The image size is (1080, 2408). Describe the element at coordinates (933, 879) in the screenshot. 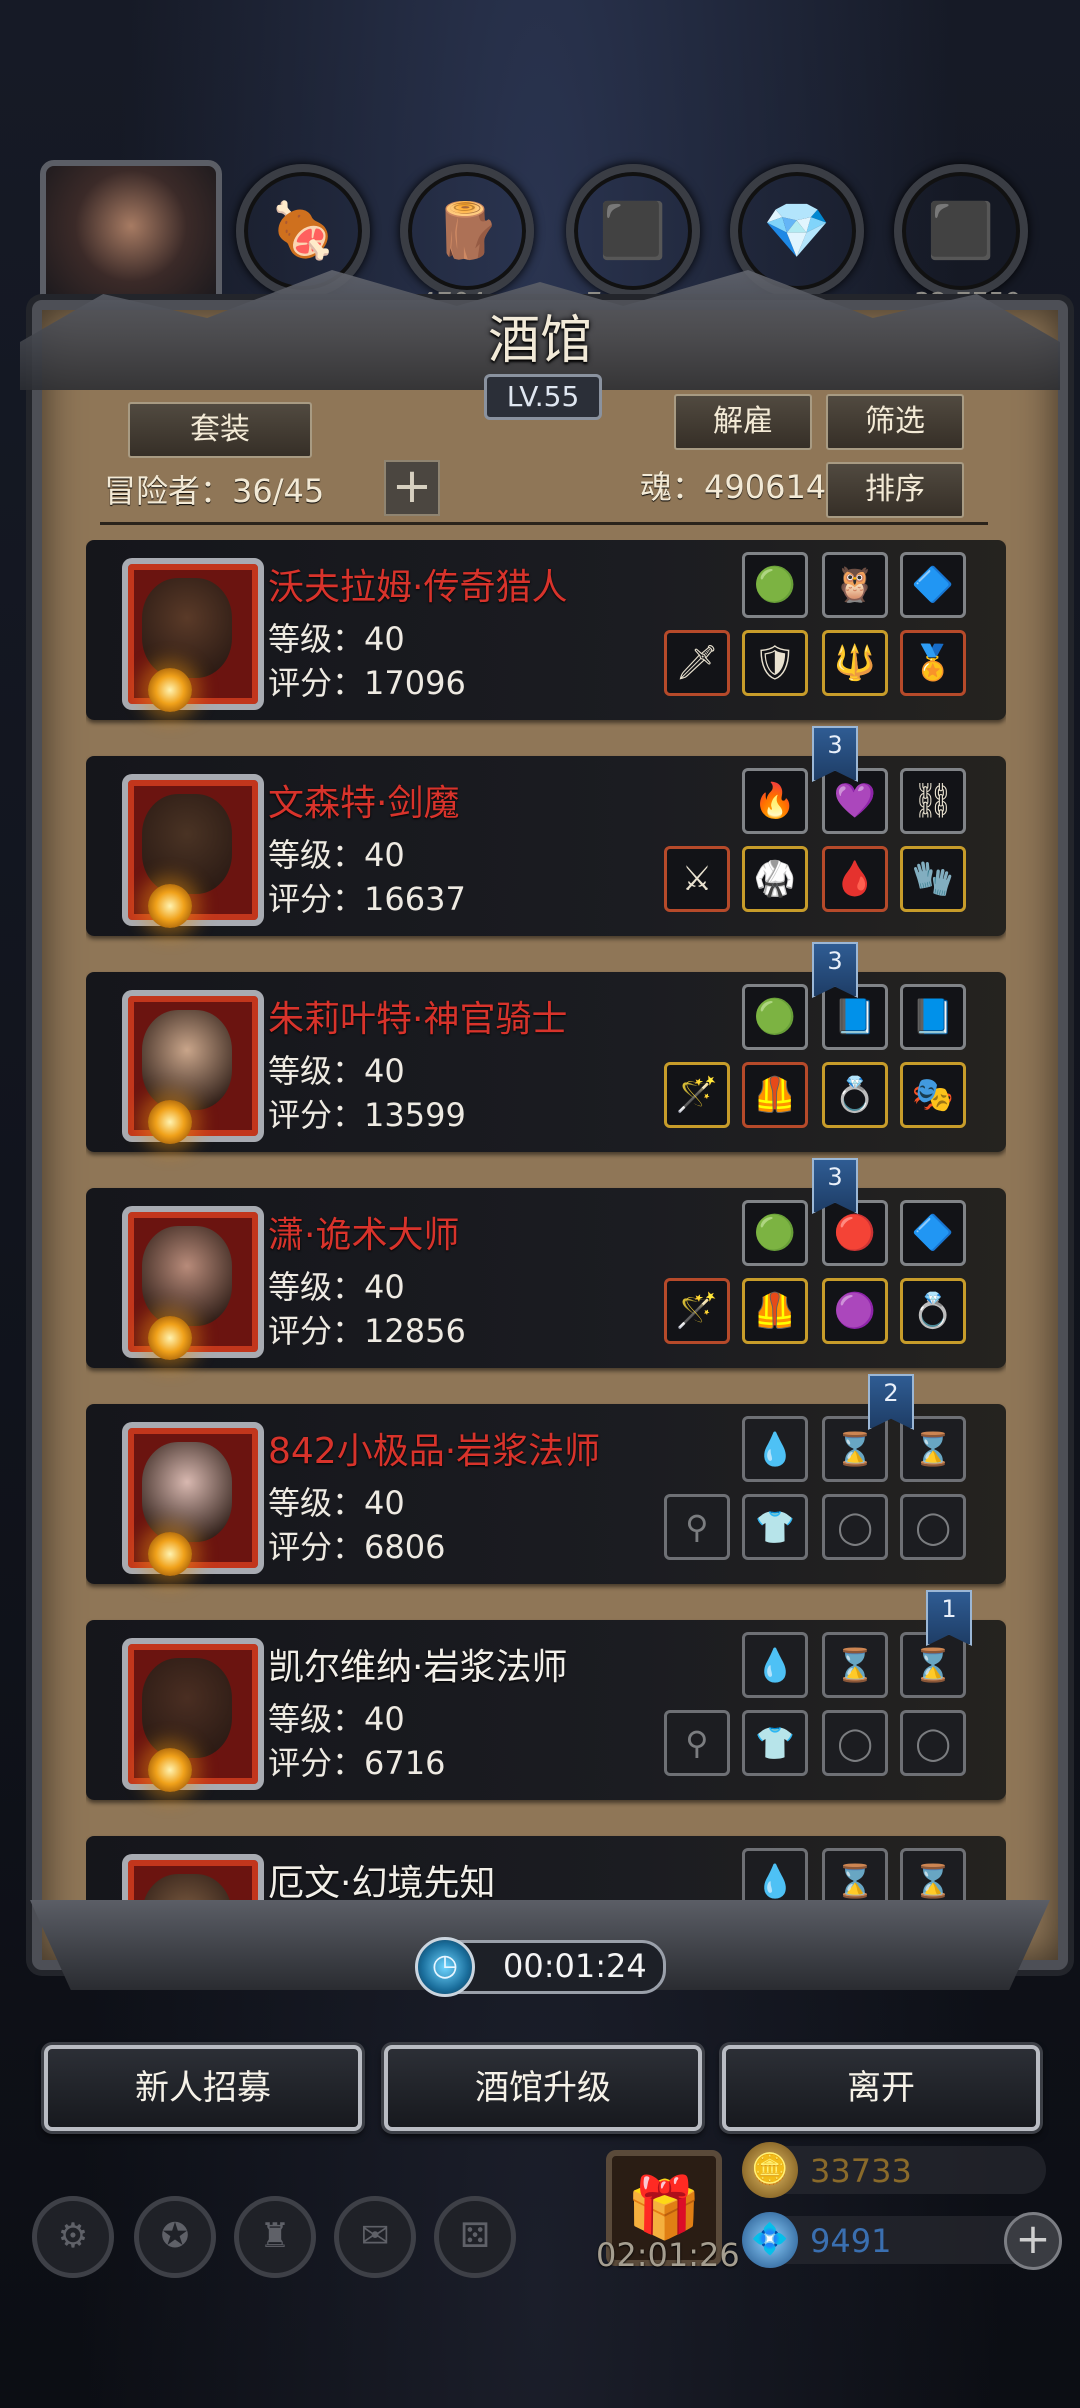

I see `equipment-slot: 🧤` at that location.